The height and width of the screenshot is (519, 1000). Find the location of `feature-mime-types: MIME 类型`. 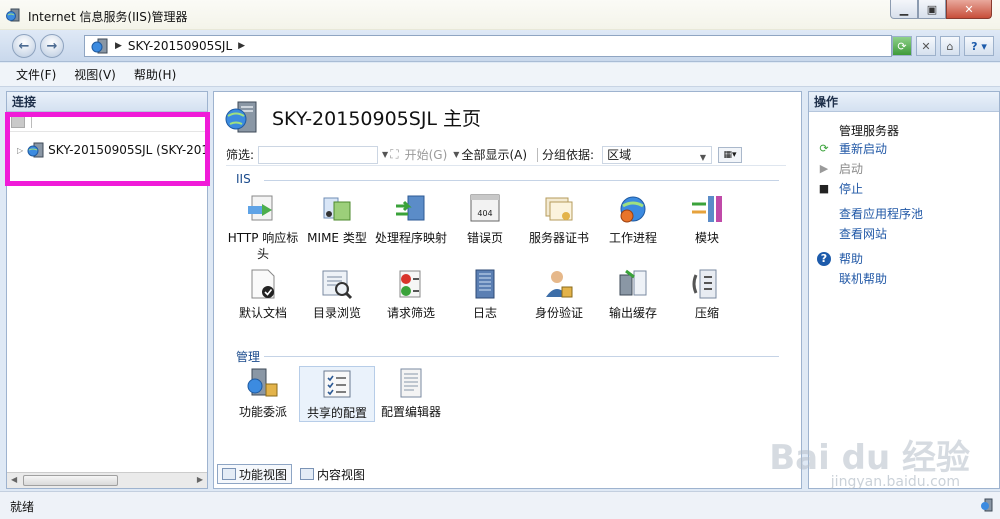

feature-mime-types: MIME 类型 is located at coordinates (337, 219).